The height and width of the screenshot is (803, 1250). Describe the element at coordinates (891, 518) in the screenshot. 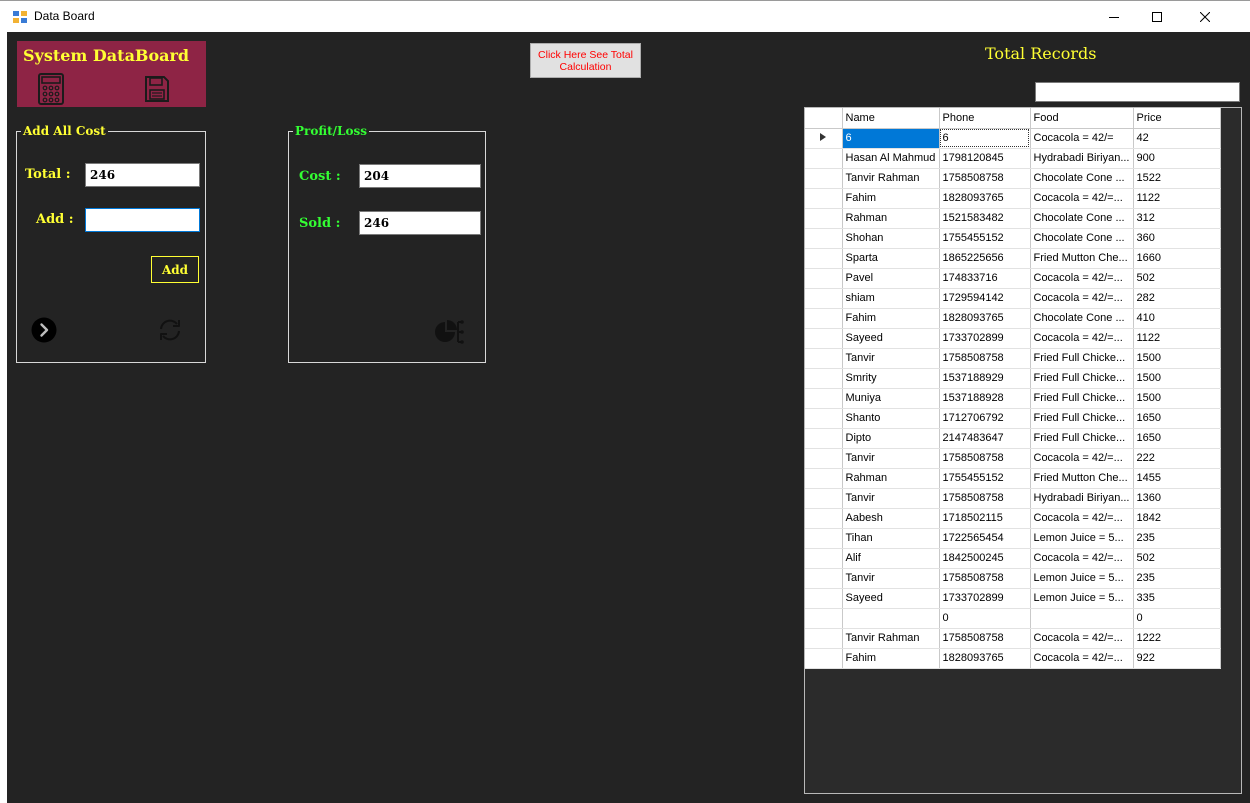

I see `cell-name: Aabesh` at that location.